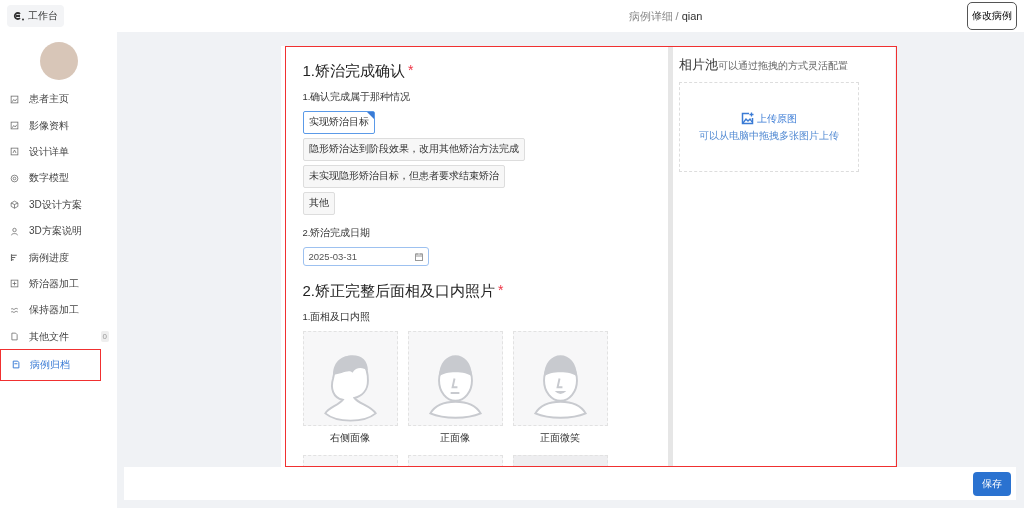 The width and height of the screenshot is (1024, 508). What do you see at coordinates (768, 127) in the screenshot?
I see `upload-area: 上传原图 可以从电脑中拖拽多张图片上传` at bounding box center [768, 127].